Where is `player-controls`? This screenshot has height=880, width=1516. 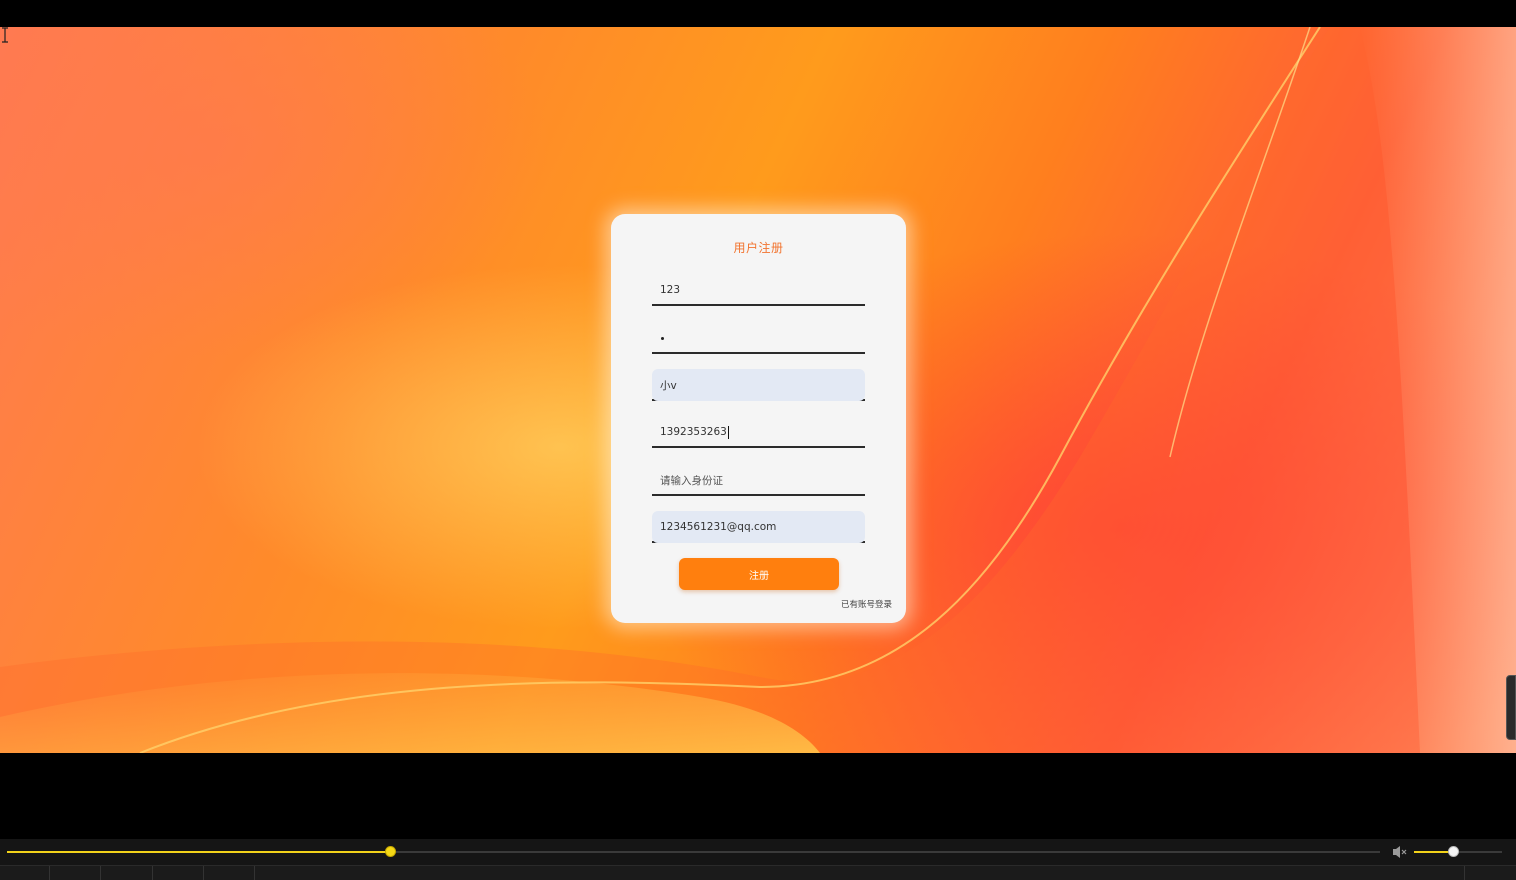
player-controls is located at coordinates (758, 852).